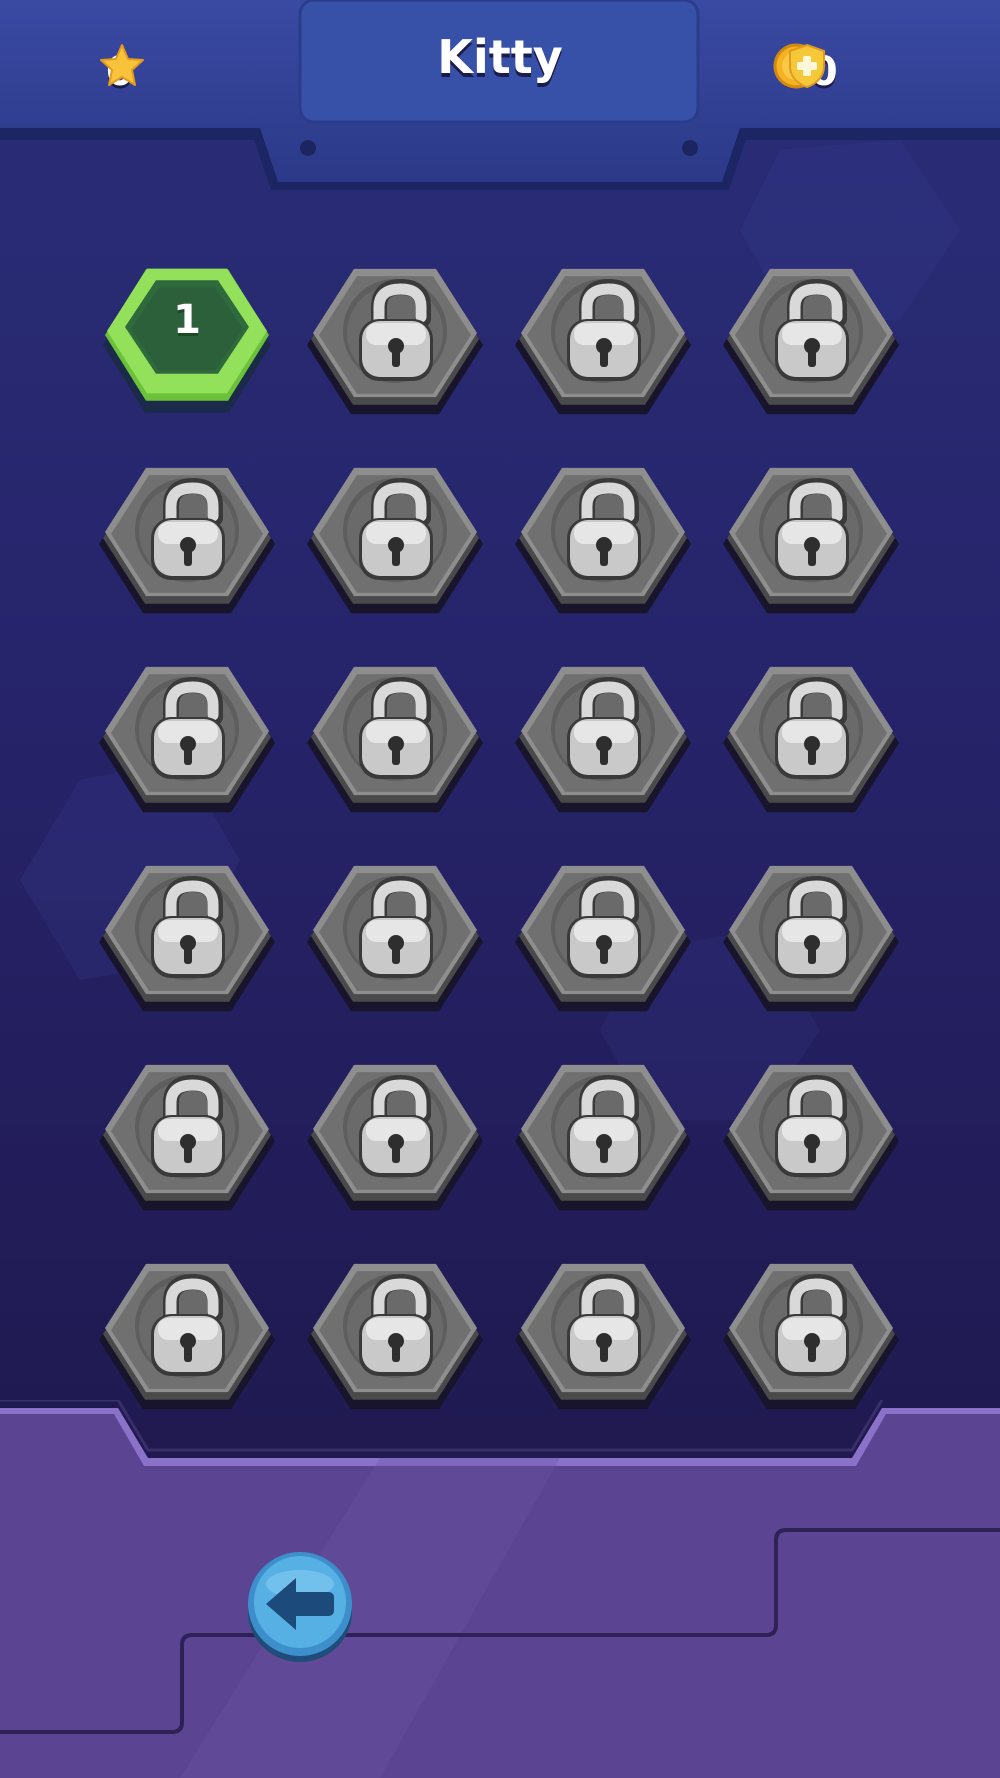  Describe the element at coordinates (187, 320) in the screenshot. I see `level-number: 1` at that location.